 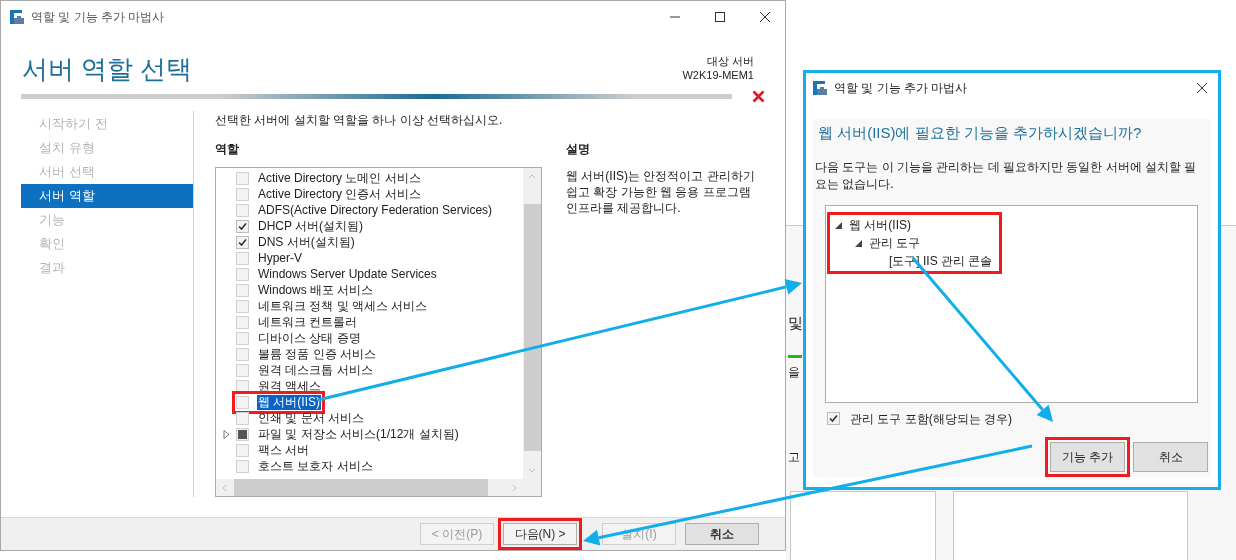 What do you see at coordinates (794, 372) in the screenshot?
I see `background-text: 을` at bounding box center [794, 372].